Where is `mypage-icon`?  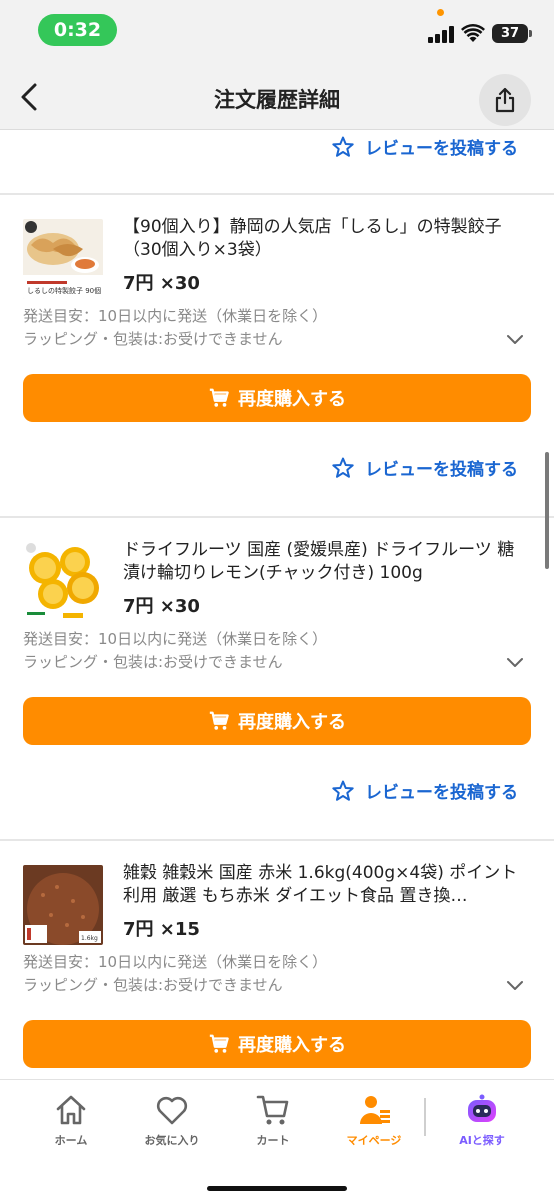
mypage-icon is located at coordinates (375, 1110).